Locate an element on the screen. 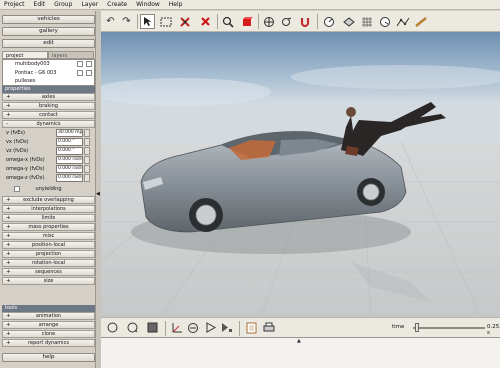  section-dynamics: - dynamics is located at coordinates (48, 124).